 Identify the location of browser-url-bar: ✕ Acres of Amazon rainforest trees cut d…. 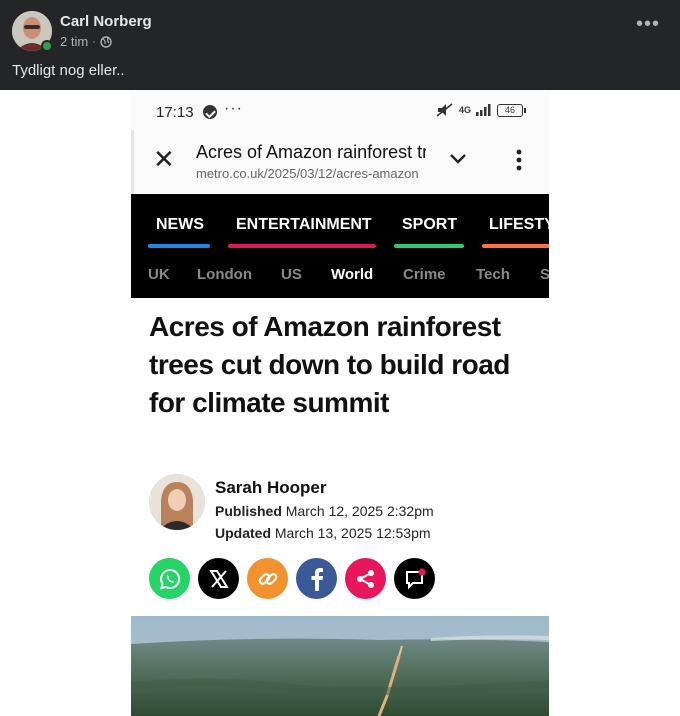
(340, 162).